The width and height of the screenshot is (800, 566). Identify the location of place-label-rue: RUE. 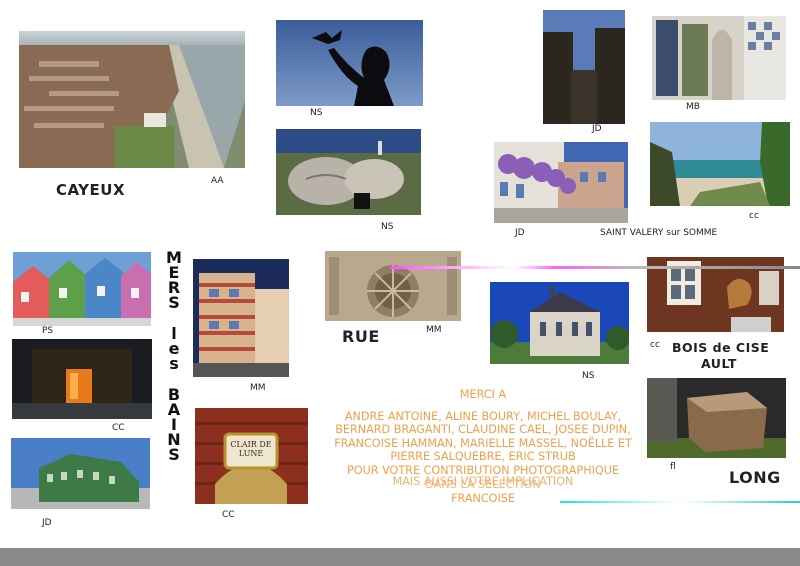
(361, 336).